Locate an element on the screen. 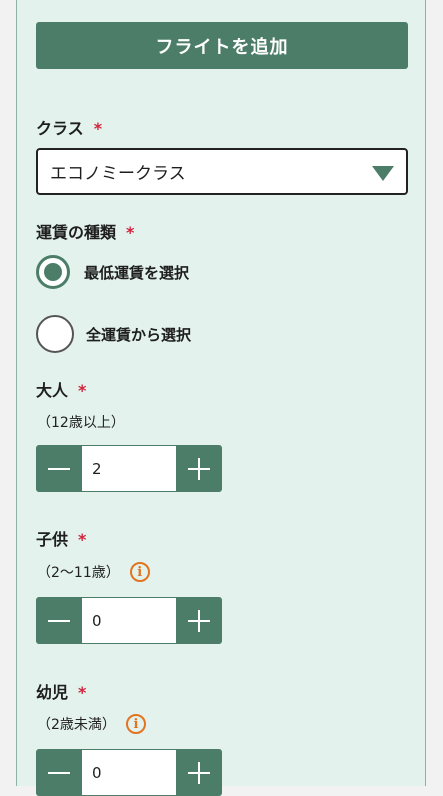  adults-decrement-button is located at coordinates (59, 468).